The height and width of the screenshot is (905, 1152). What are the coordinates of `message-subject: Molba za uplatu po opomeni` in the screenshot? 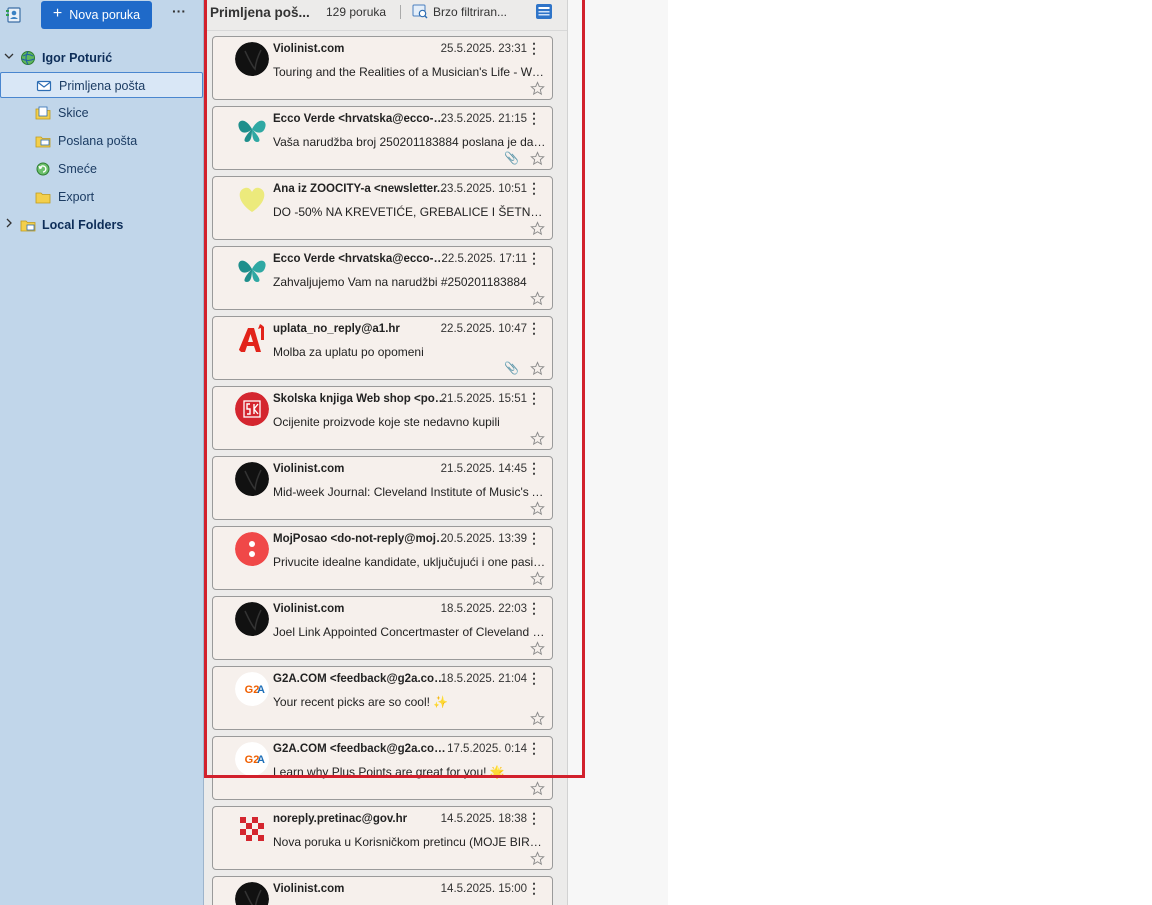 It's located at (348, 352).